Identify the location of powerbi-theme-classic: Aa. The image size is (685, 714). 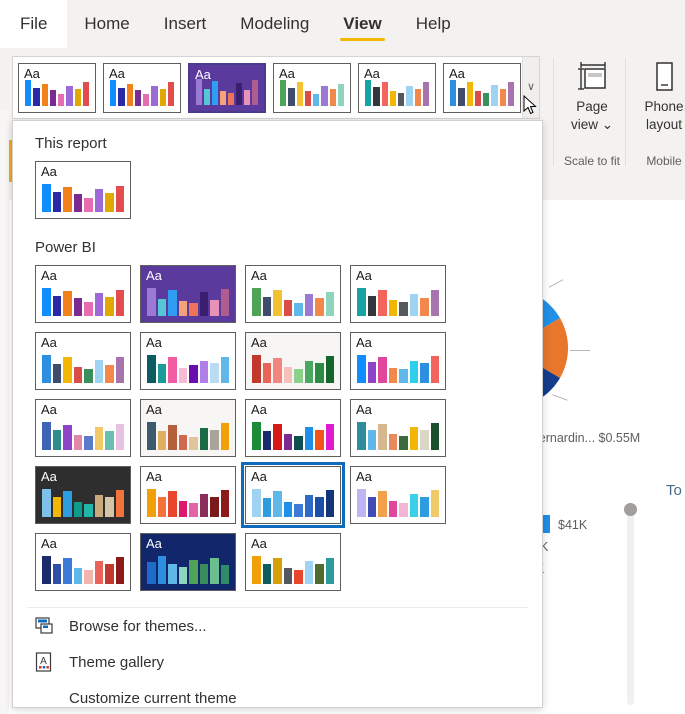
(83, 428).